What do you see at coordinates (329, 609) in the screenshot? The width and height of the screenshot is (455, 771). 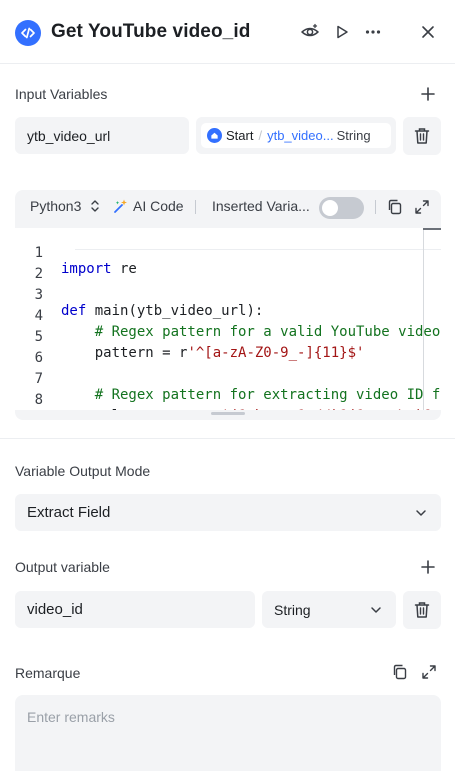 I see `output-variable-type-select: String` at bounding box center [329, 609].